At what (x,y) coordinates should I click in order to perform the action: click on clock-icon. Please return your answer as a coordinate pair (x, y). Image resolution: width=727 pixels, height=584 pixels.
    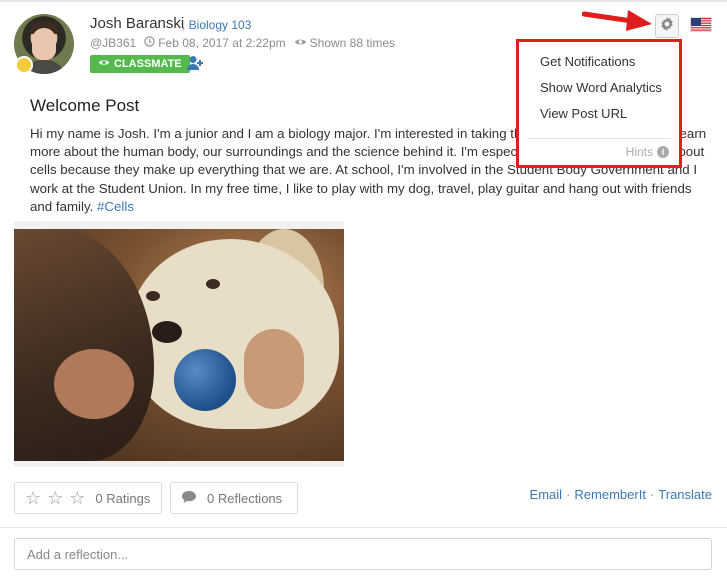
    Looking at the image, I should click on (149, 43).